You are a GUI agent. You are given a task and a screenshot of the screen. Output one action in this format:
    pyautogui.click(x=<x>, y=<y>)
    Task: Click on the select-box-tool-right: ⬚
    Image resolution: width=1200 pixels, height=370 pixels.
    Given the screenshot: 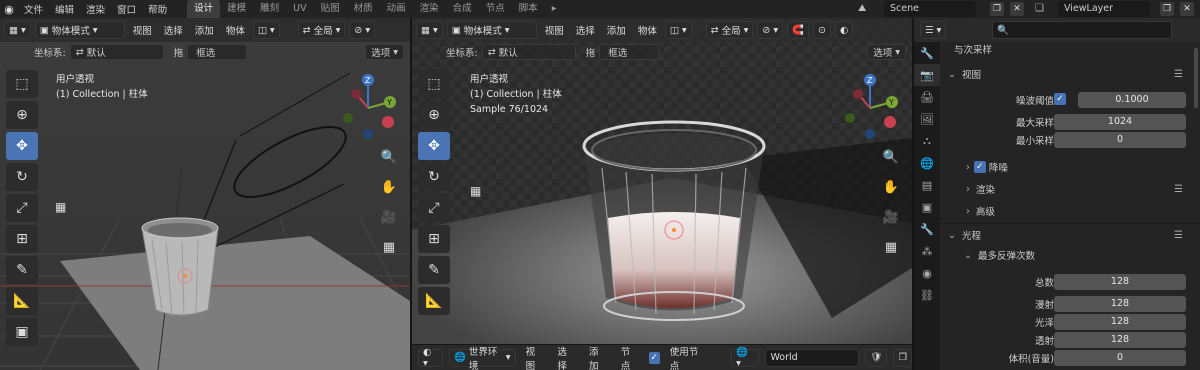 What is the action you would take?
    pyautogui.click(x=434, y=84)
    